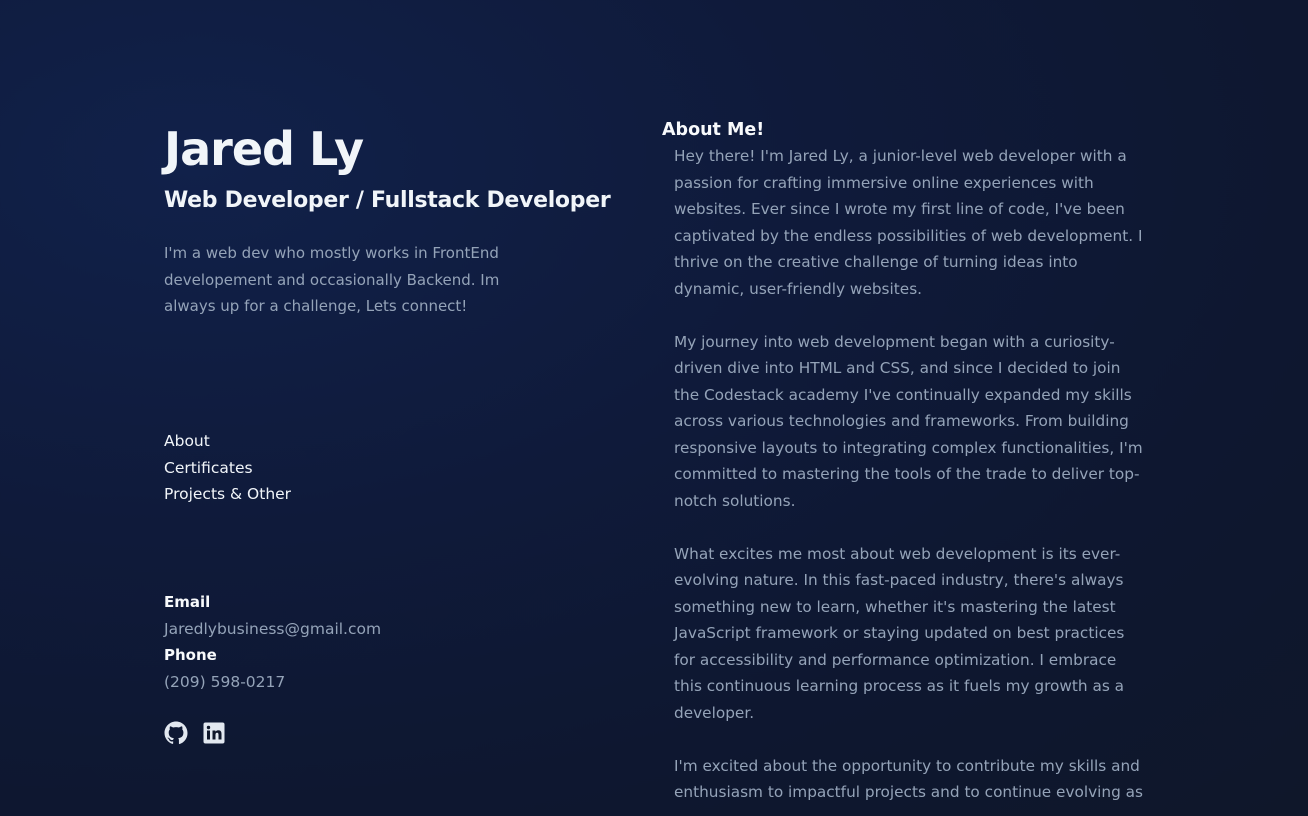  I want to click on linkedin-icon, so click(214, 733).